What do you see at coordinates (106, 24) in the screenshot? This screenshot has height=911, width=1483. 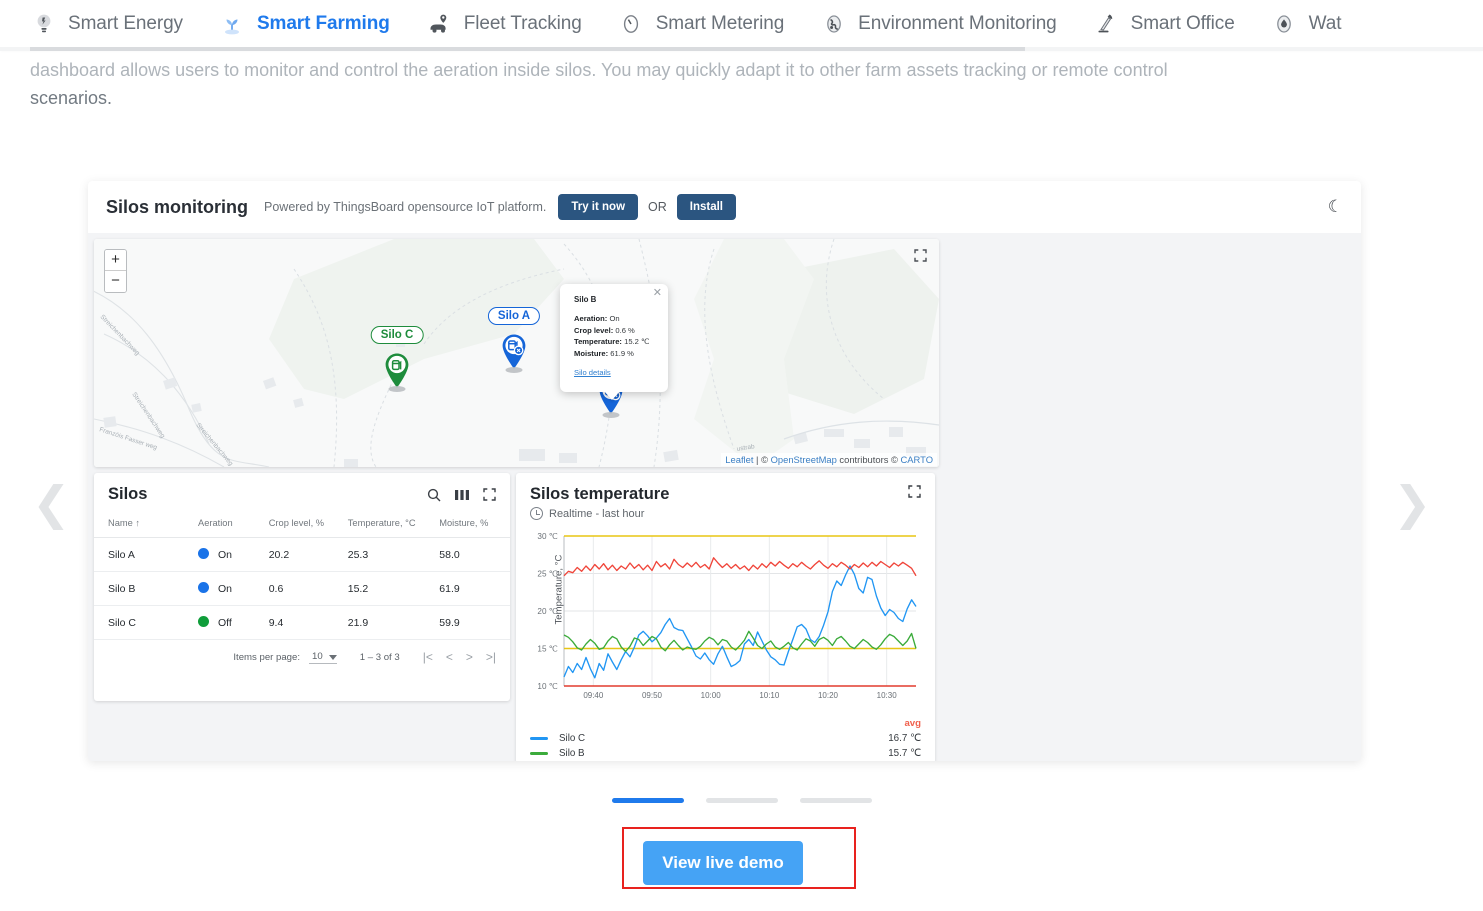 I see `nav-item-smart-energy: Smart Energy` at bounding box center [106, 24].